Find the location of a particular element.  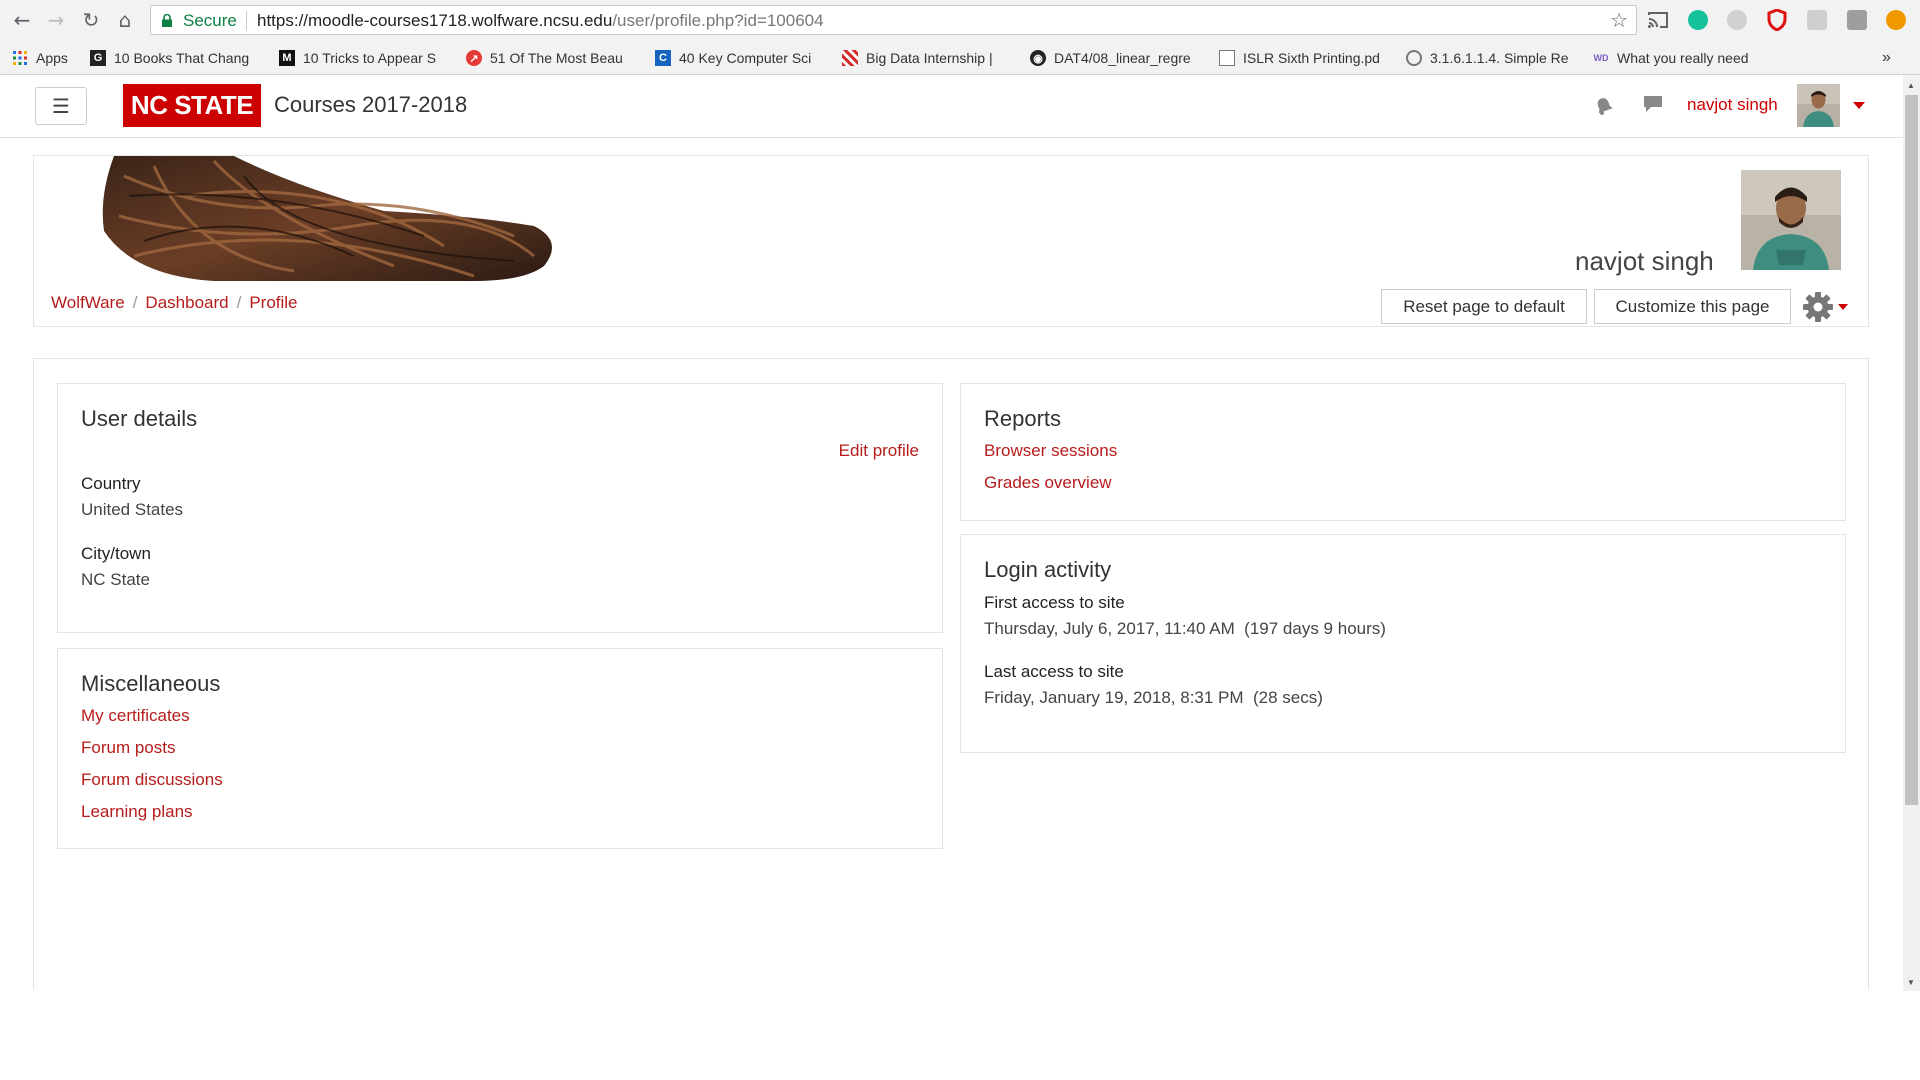

login-activity-title: Login activity is located at coordinates (1048, 569).